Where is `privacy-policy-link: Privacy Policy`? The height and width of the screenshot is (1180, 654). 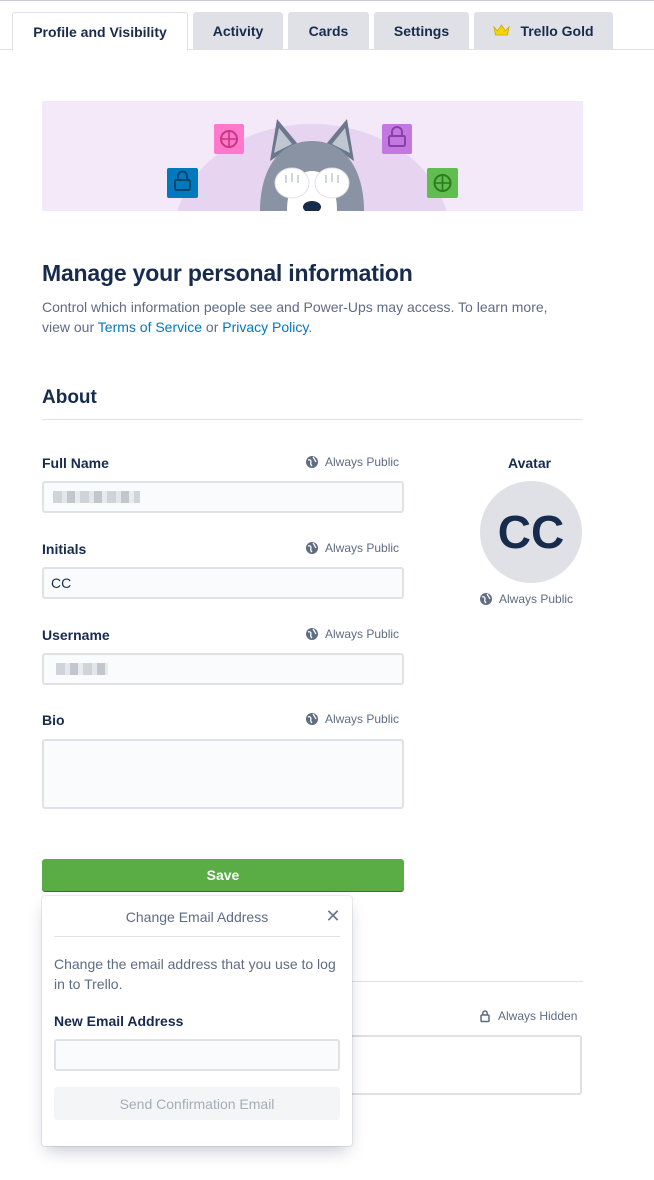
privacy-policy-link: Privacy Policy is located at coordinates (265, 327).